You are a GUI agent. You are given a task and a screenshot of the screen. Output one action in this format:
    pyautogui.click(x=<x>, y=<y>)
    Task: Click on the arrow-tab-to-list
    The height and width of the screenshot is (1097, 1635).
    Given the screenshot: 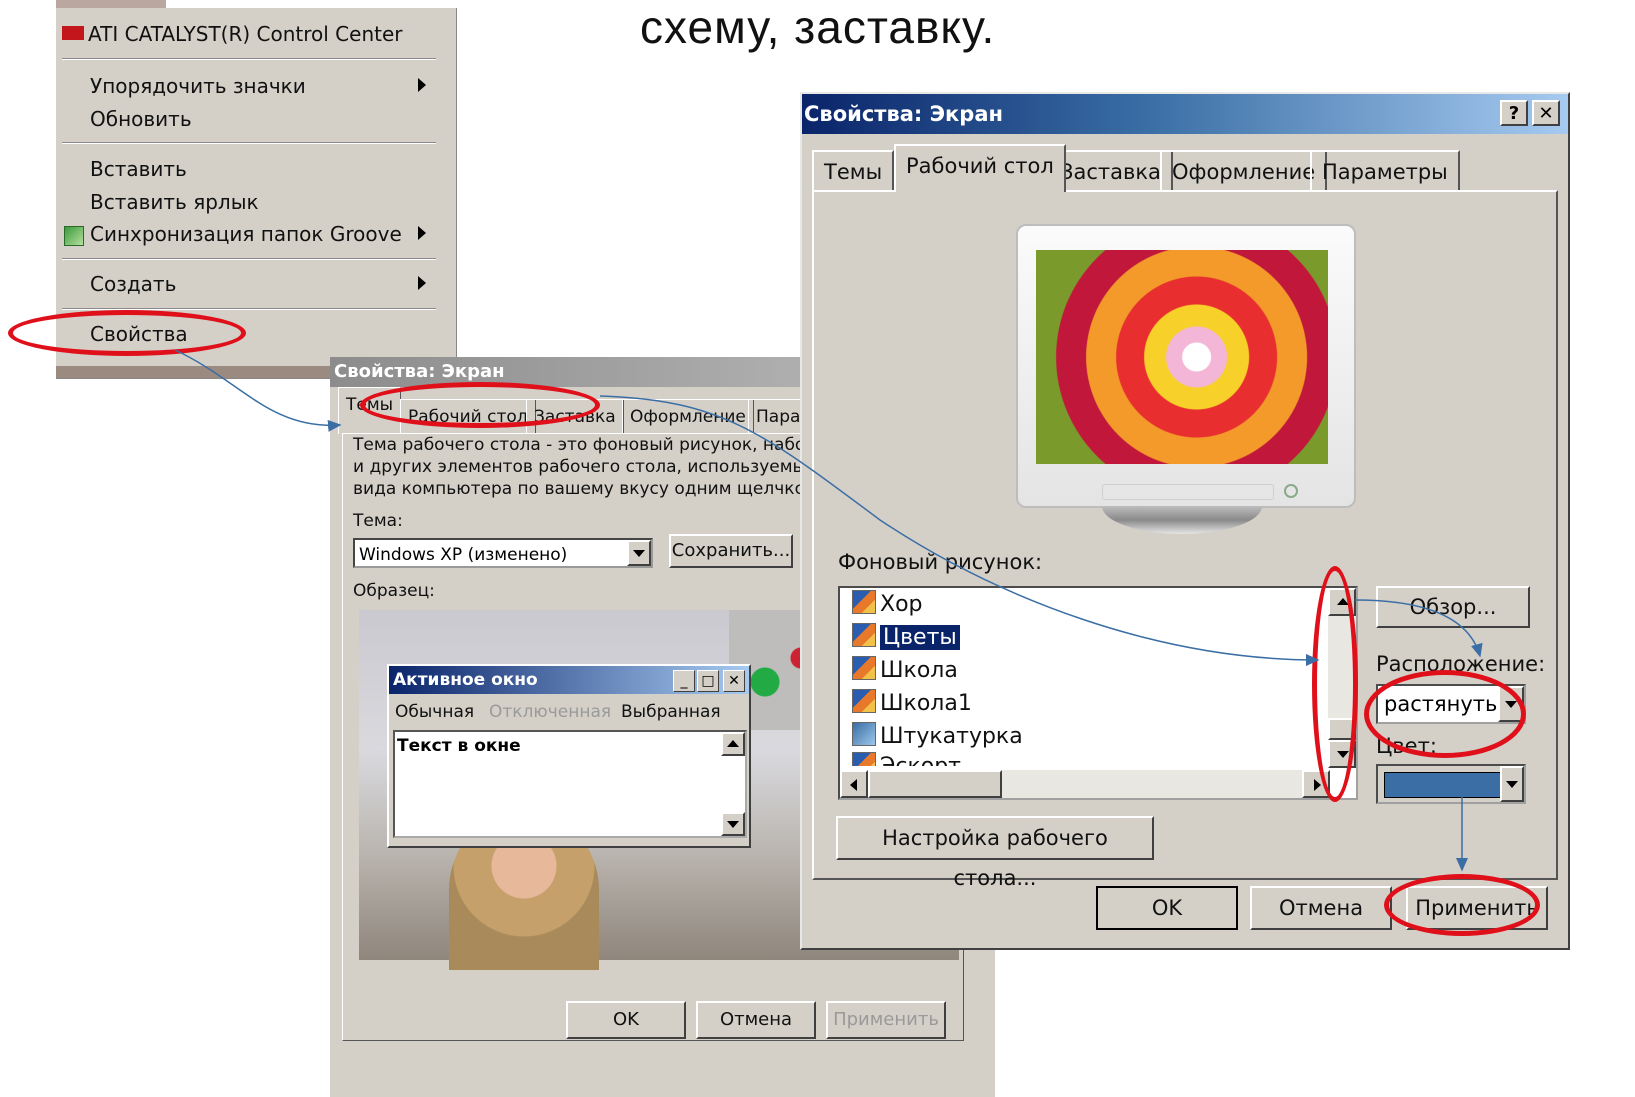 What is the action you would take?
    pyautogui.click(x=959, y=530)
    